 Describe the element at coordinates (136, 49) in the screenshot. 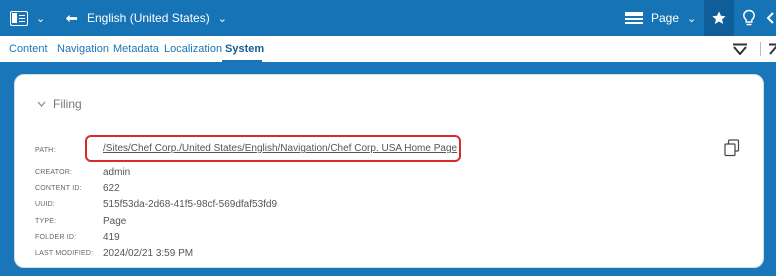

I see `tab-metadata: Metadata` at that location.